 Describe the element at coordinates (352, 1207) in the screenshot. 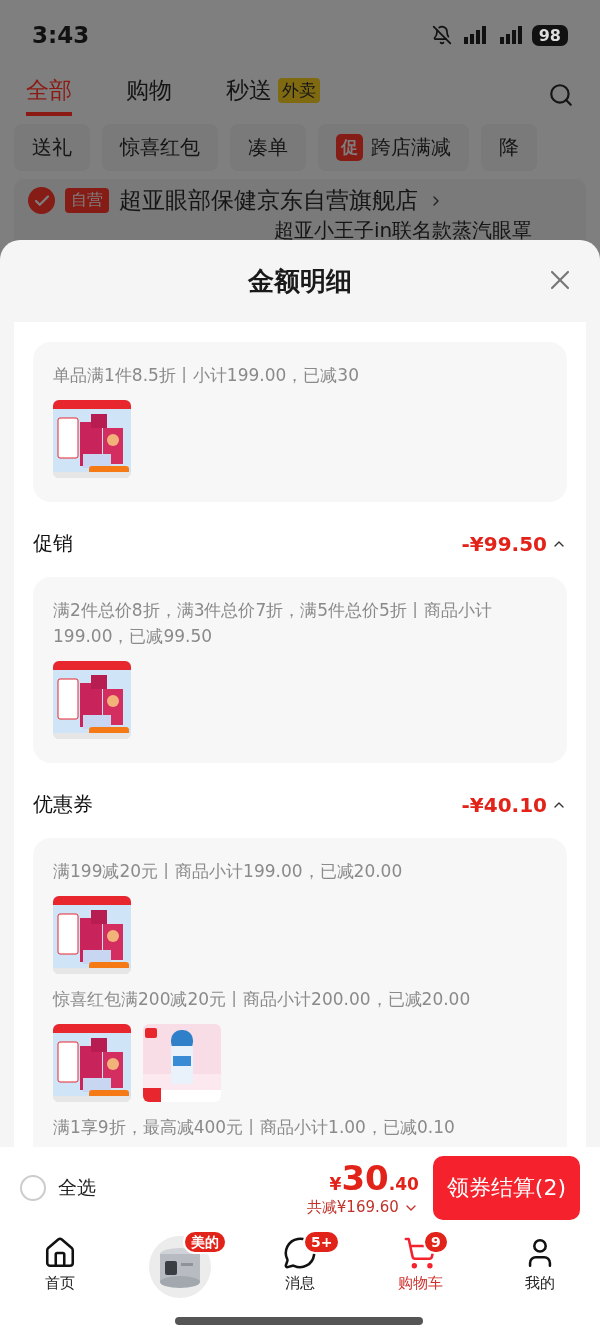

I see `saved-amount: 共减¥169.60` at that location.